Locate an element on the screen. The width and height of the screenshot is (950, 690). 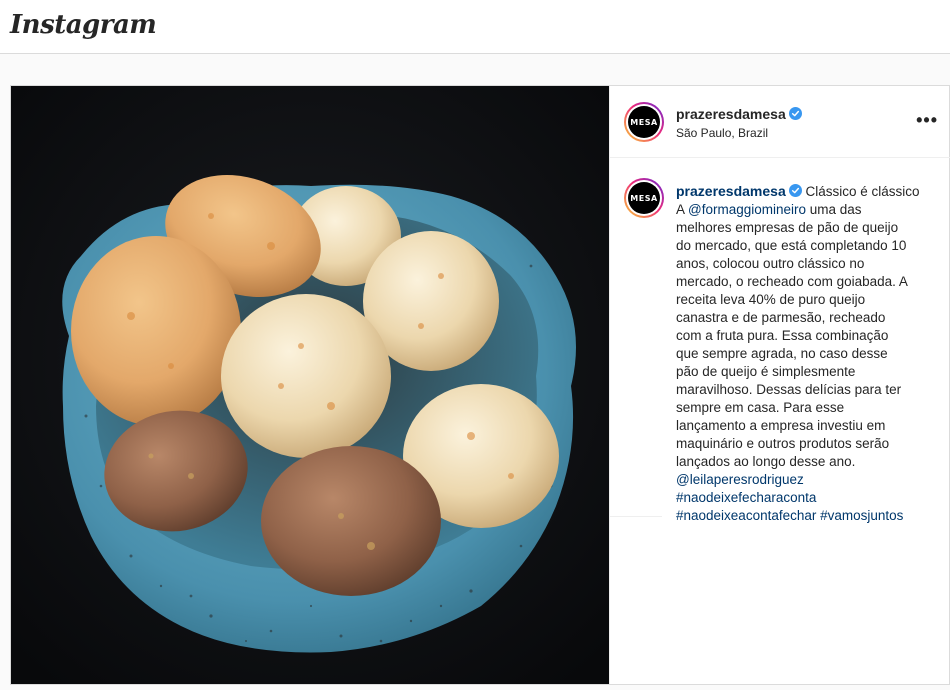
caption-line: sempre em casa. Para esse is located at coordinates (760, 407).